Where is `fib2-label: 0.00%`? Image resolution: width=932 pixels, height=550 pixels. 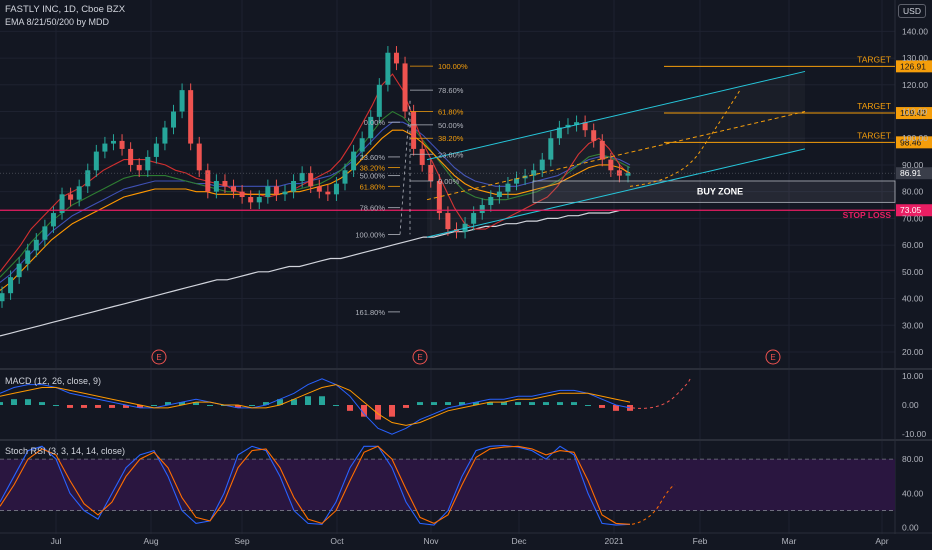
fib2-label: 0.00% is located at coordinates (449, 181).